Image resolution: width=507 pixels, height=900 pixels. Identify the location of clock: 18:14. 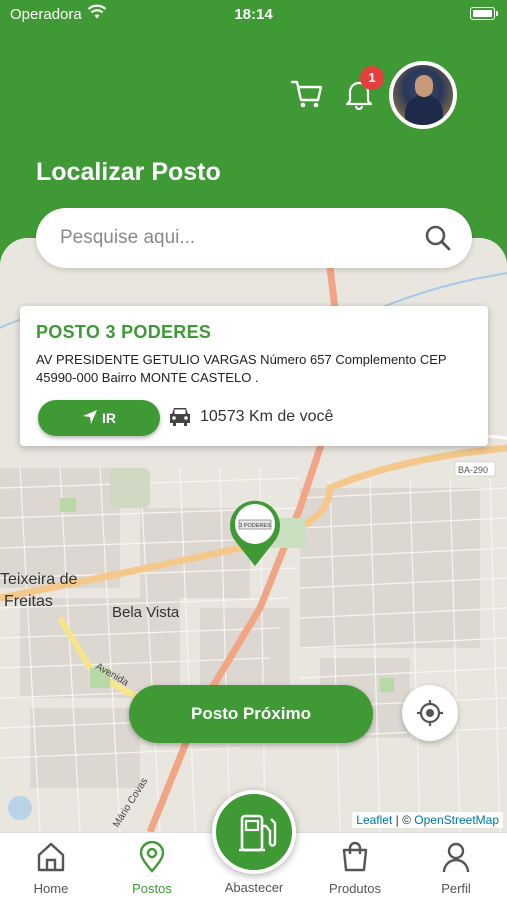
(253, 14).